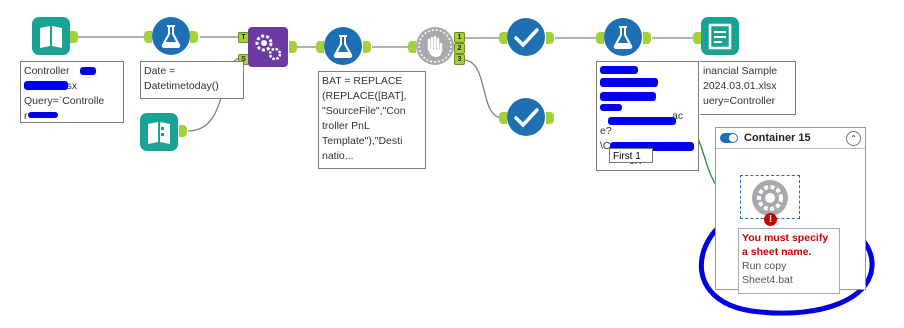 Image resolution: width=904 pixels, height=328 pixels. Describe the element at coordinates (770, 219) in the screenshot. I see `error-badge-icon: !` at that location.